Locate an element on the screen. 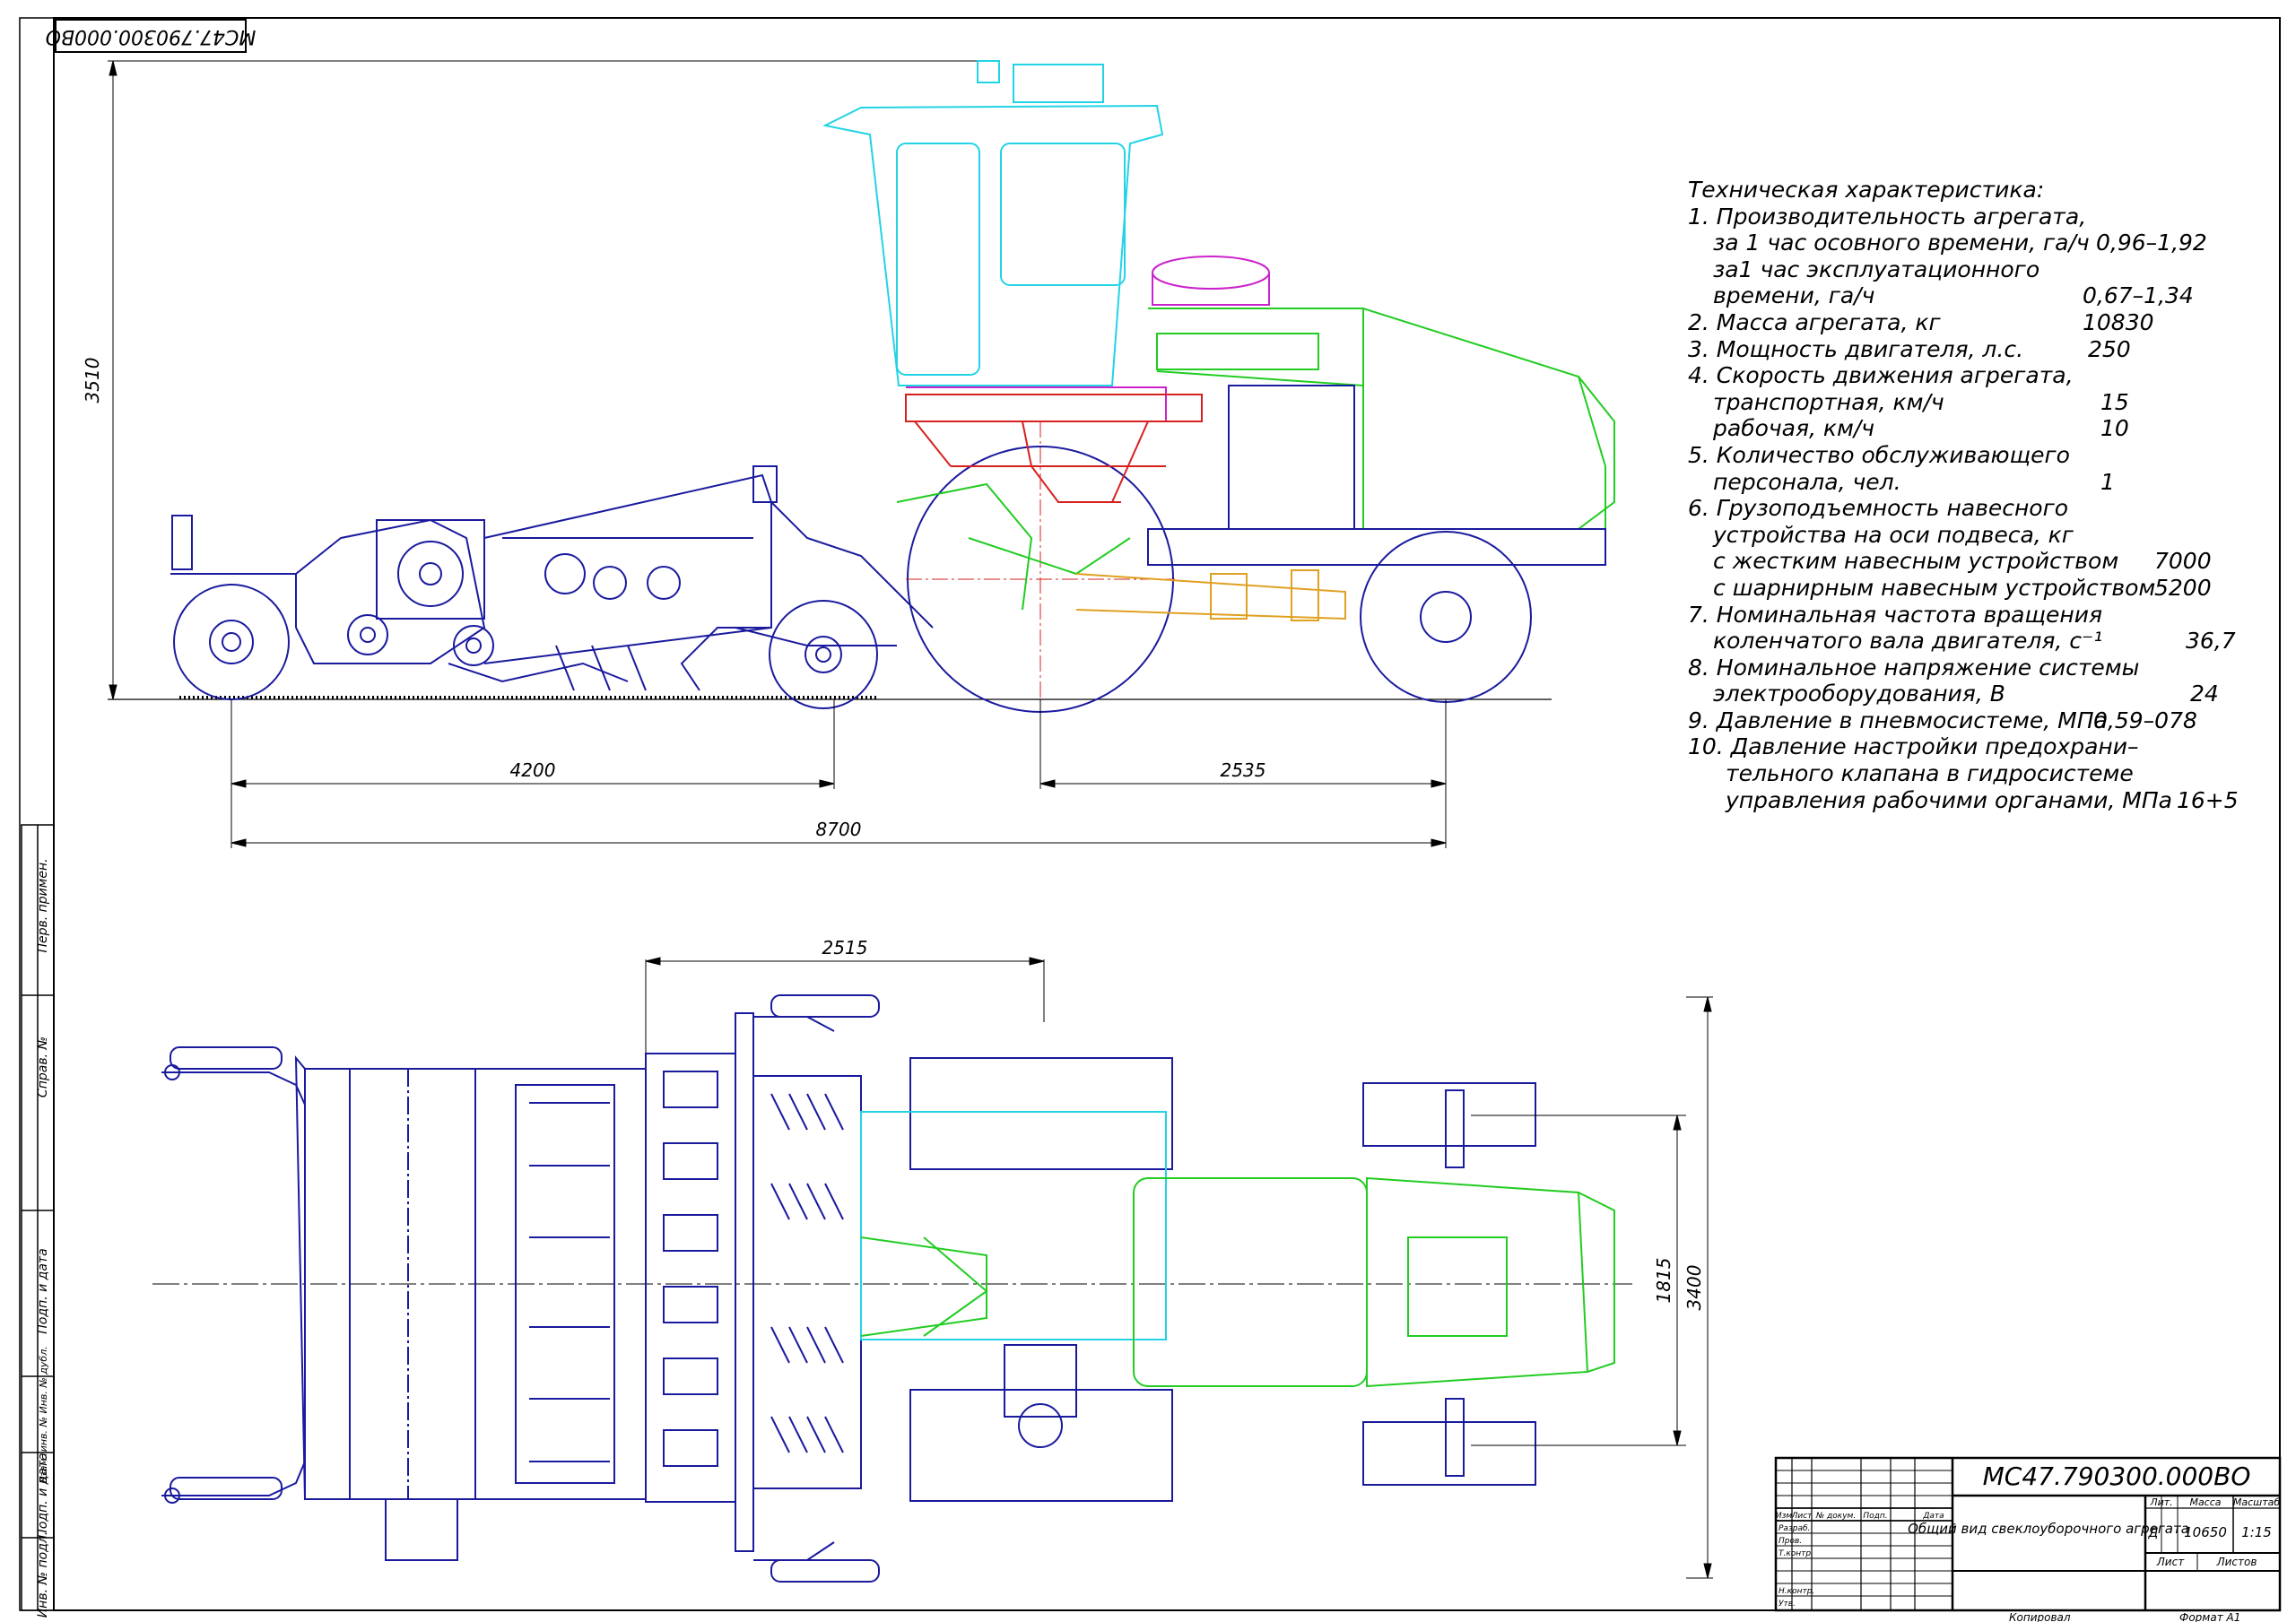 The width and height of the screenshot is (2296, 1622). drive-shaft is located at coordinates (1210, 595).